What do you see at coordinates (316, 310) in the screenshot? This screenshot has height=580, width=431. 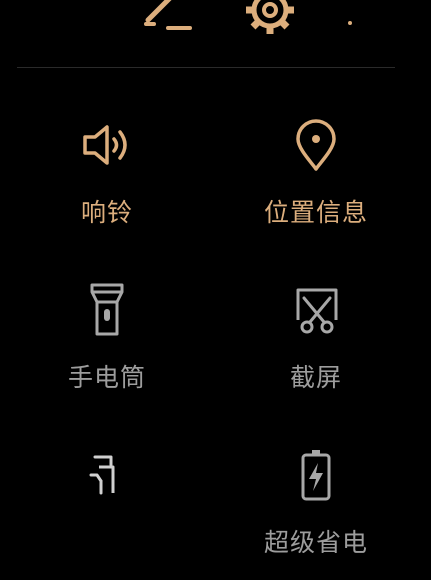 I see `screenshot-scissors-icon` at bounding box center [316, 310].